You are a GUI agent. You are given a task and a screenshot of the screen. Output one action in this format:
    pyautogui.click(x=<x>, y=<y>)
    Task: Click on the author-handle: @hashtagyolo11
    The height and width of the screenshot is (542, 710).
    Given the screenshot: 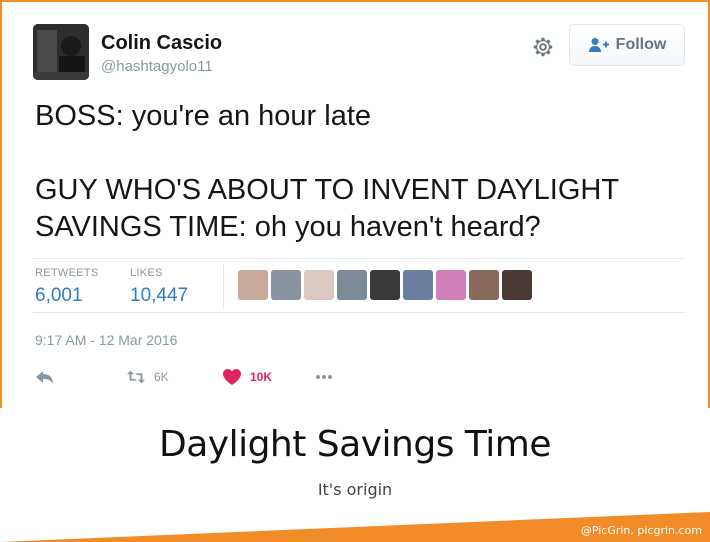 What is the action you would take?
    pyautogui.click(x=157, y=66)
    